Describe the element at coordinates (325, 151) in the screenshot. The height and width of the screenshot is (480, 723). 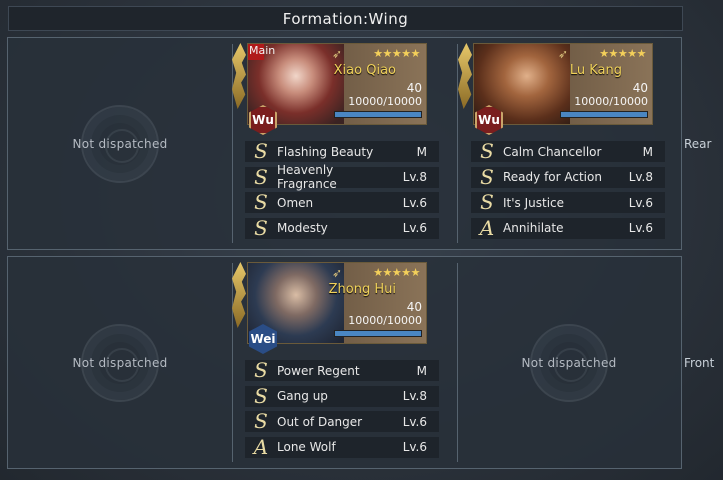
I see `skill-name: Flashing Beauty` at that location.